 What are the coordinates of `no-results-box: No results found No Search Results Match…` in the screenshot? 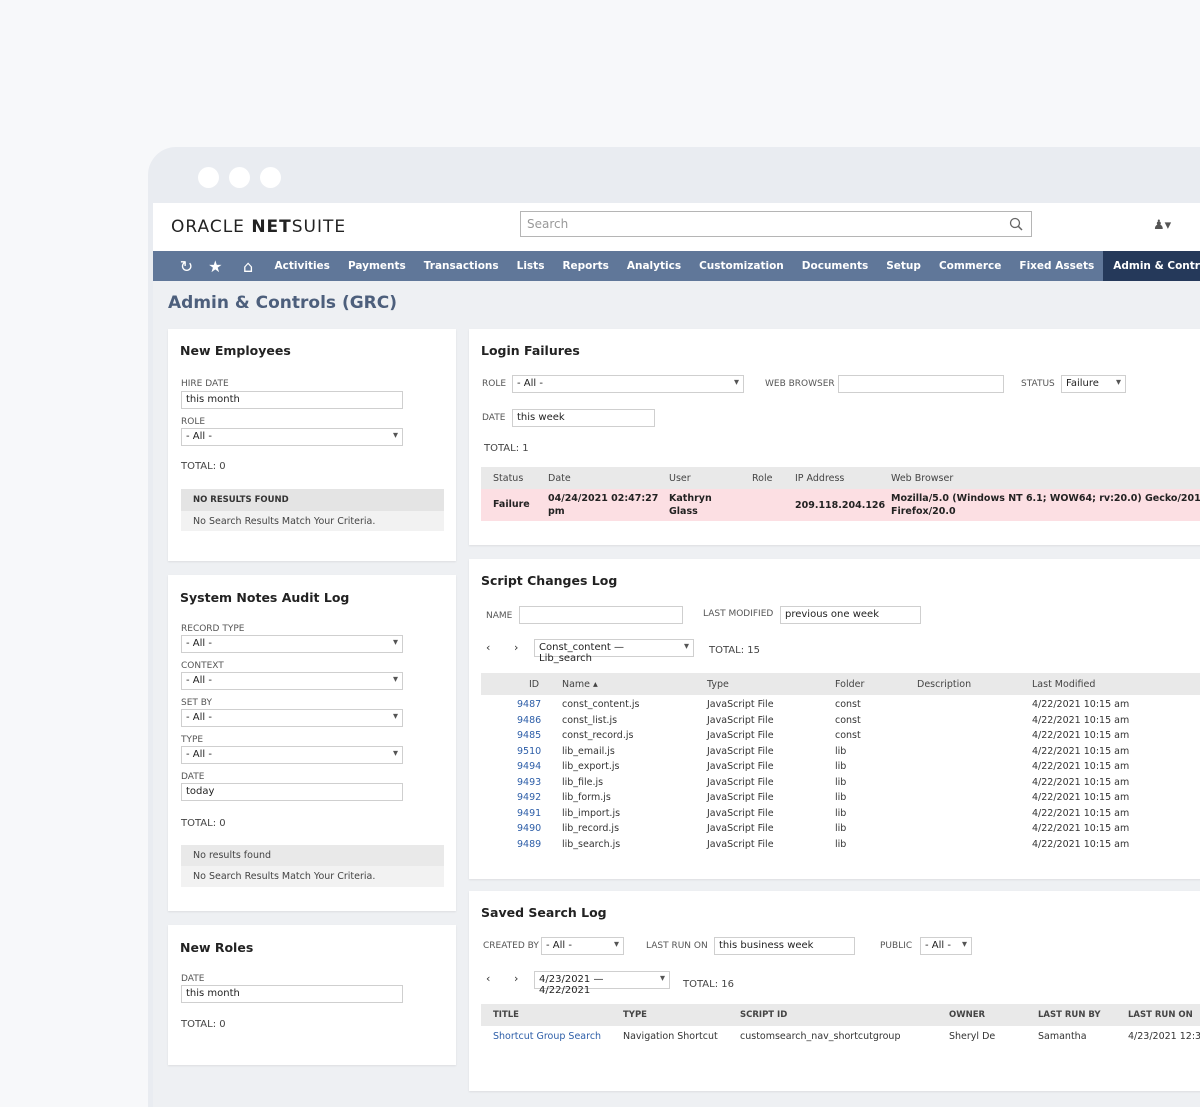 It's located at (312, 866).